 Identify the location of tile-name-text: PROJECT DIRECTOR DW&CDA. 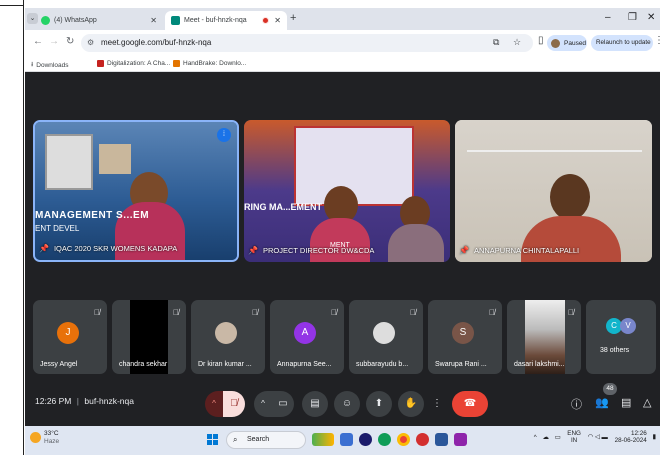
(318, 250).